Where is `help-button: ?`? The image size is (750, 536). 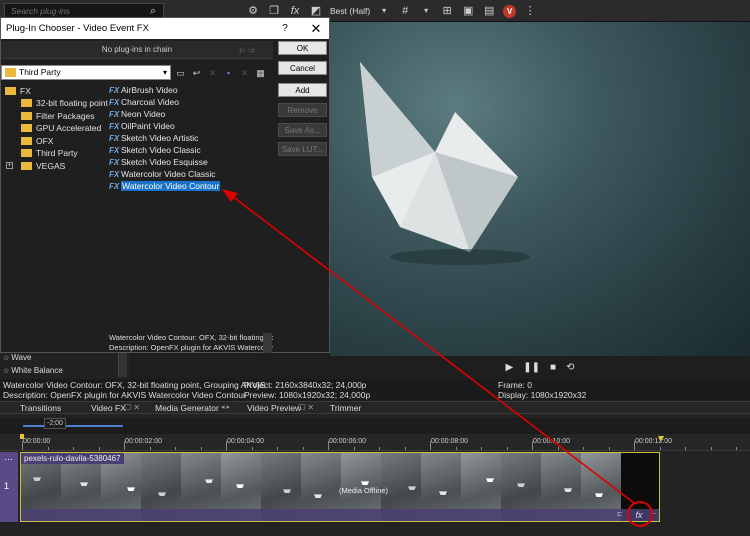 help-button: ? is located at coordinates (285, 28).